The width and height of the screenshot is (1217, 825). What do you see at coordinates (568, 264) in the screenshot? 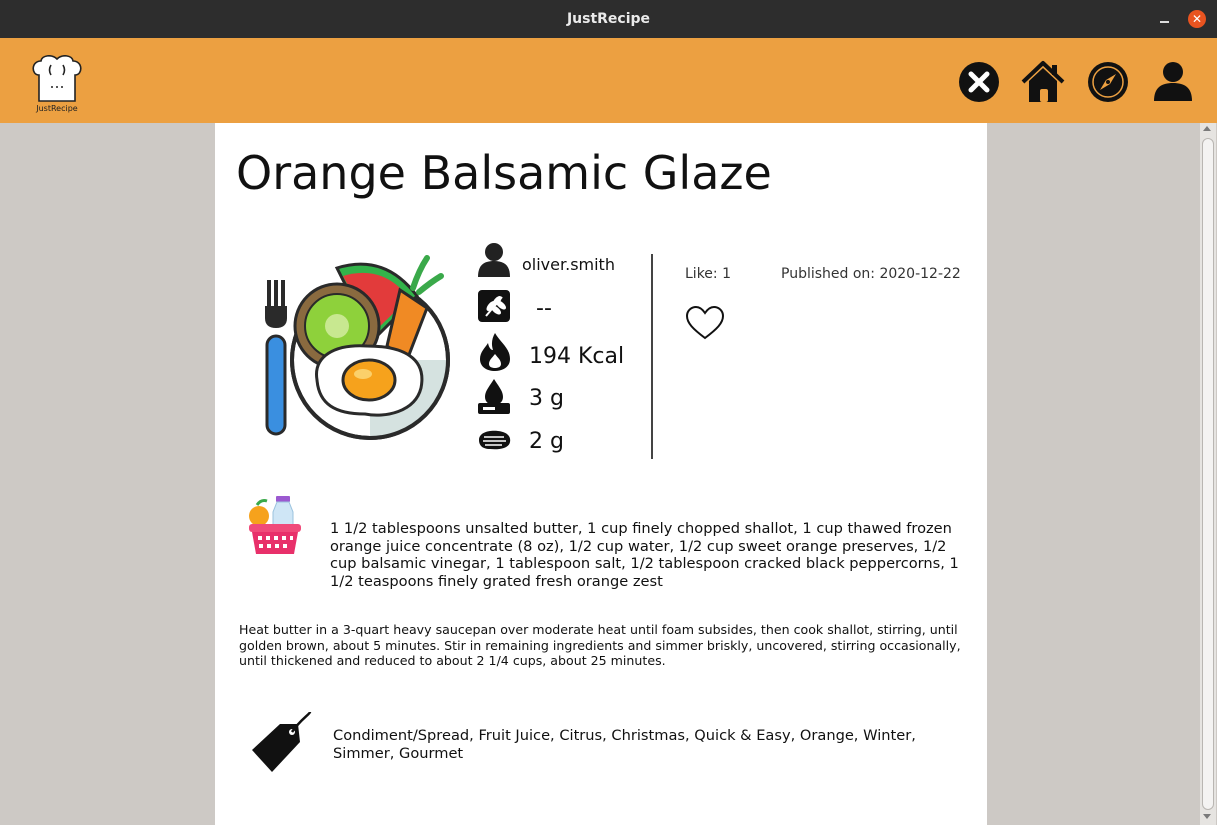
I see `author-name: oliver.smith` at bounding box center [568, 264].